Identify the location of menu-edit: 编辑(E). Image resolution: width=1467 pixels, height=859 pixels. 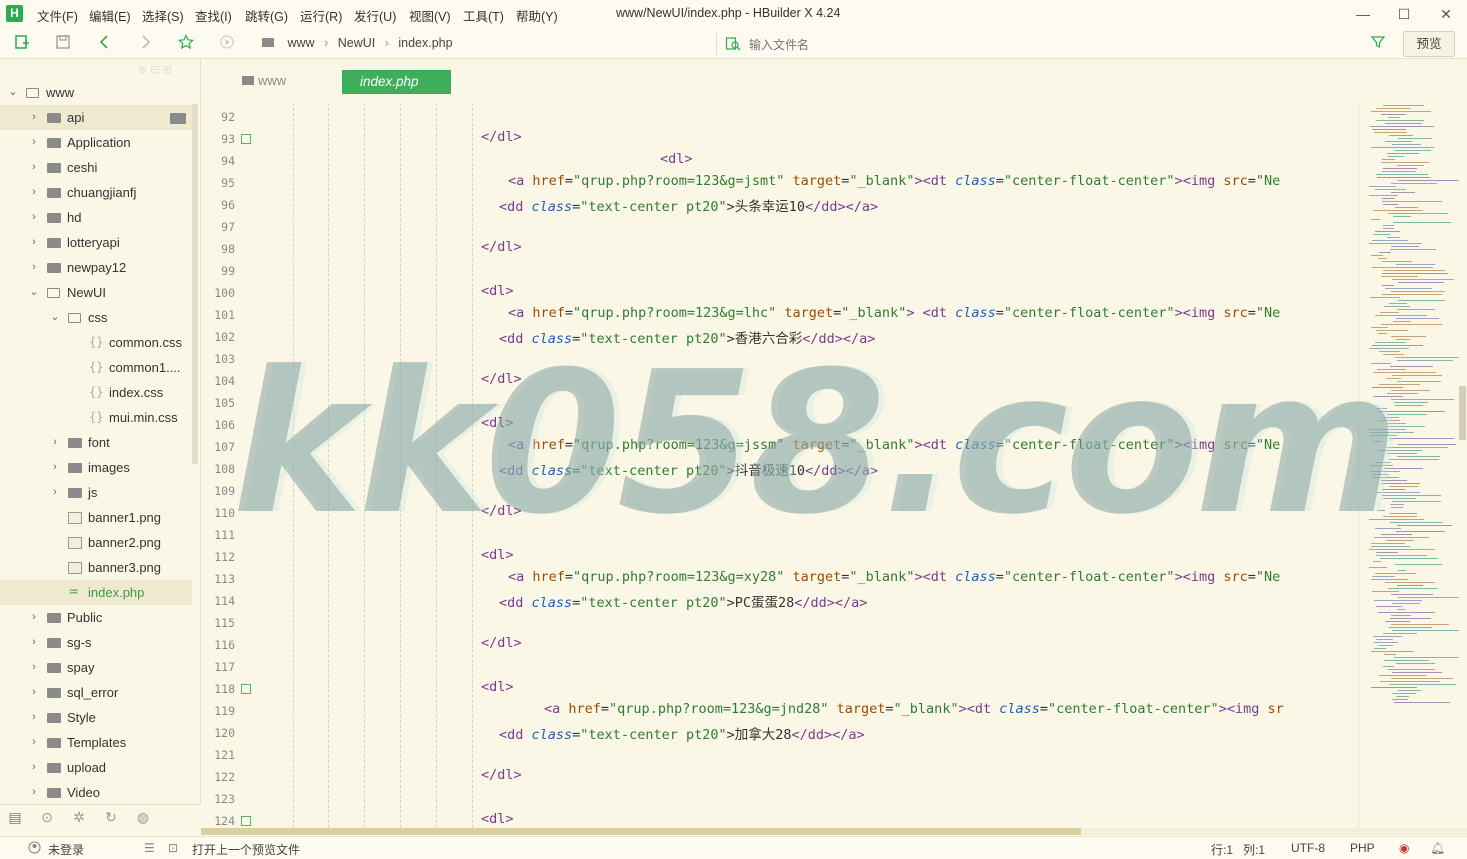
(110, 15).